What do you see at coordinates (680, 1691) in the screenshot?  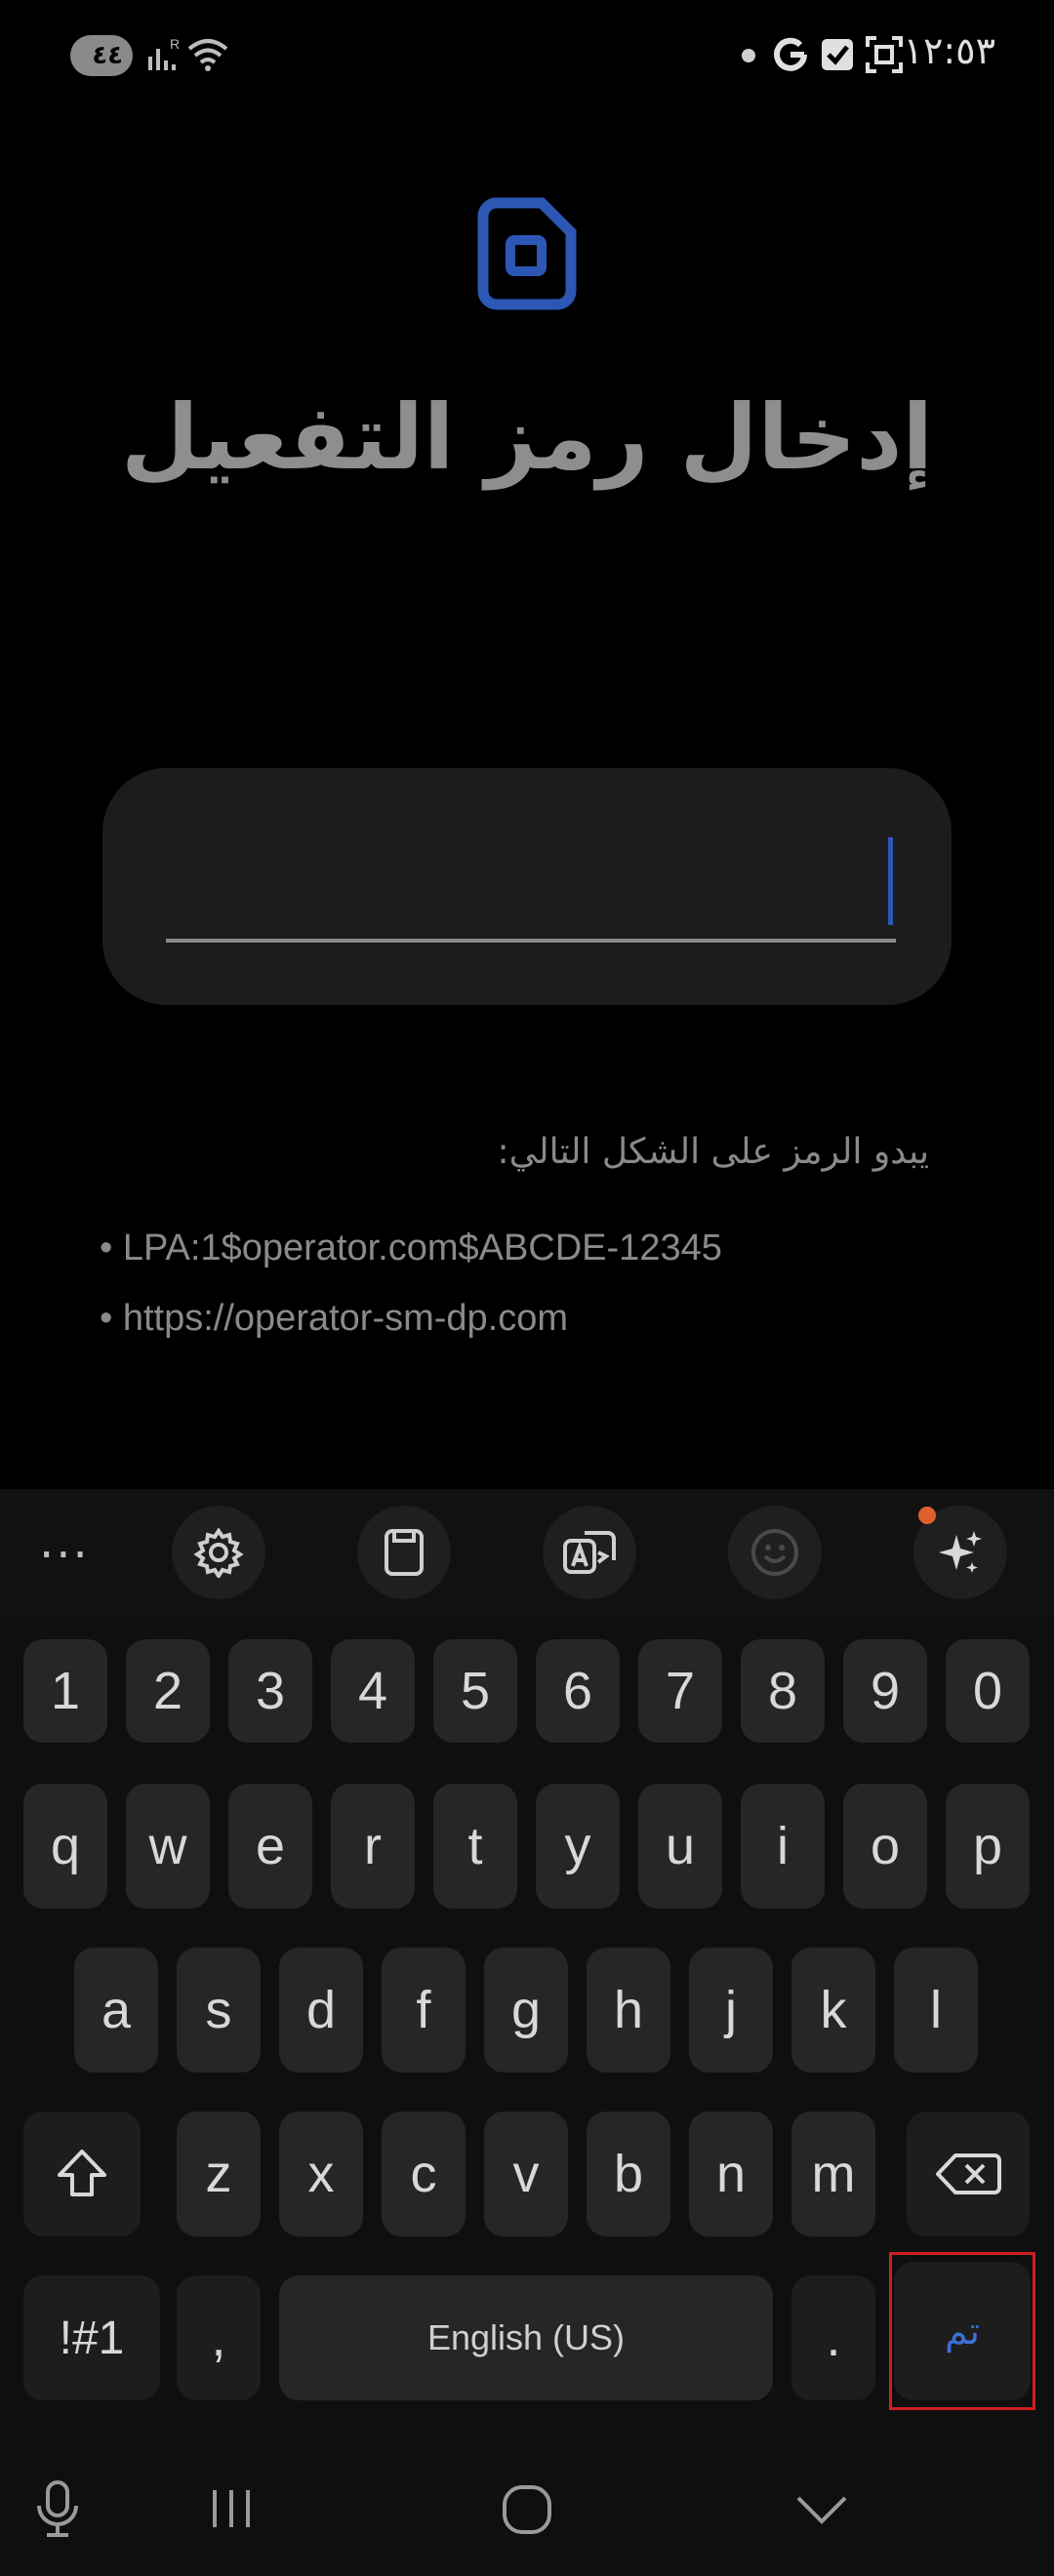 I see `key-7: 7` at bounding box center [680, 1691].